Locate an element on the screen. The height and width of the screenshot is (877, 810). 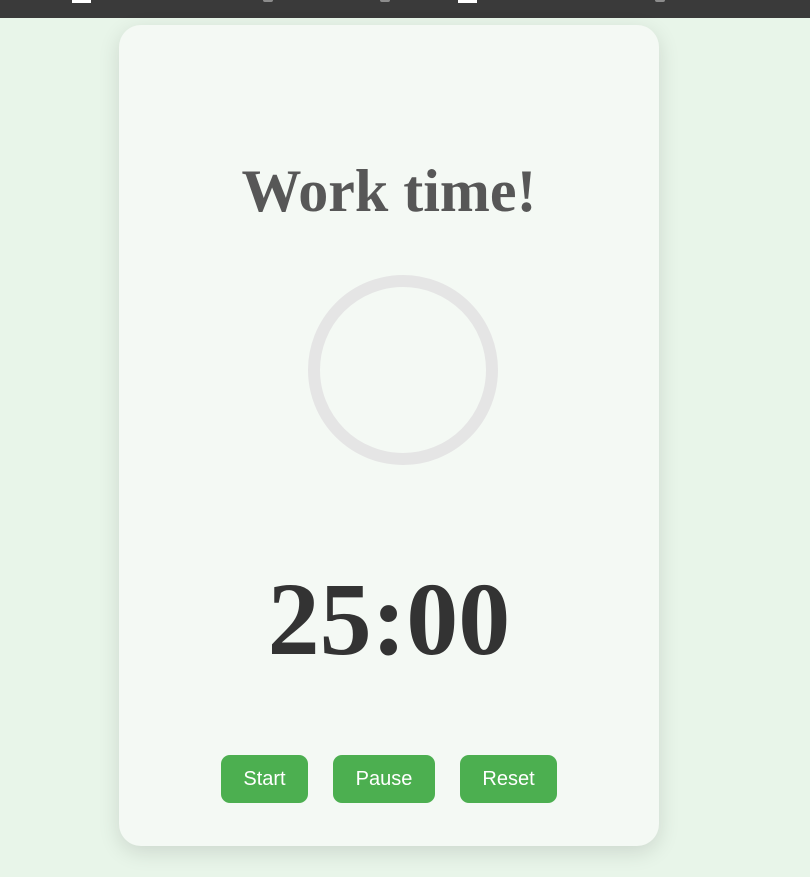
start-button: Start is located at coordinates (264, 779).